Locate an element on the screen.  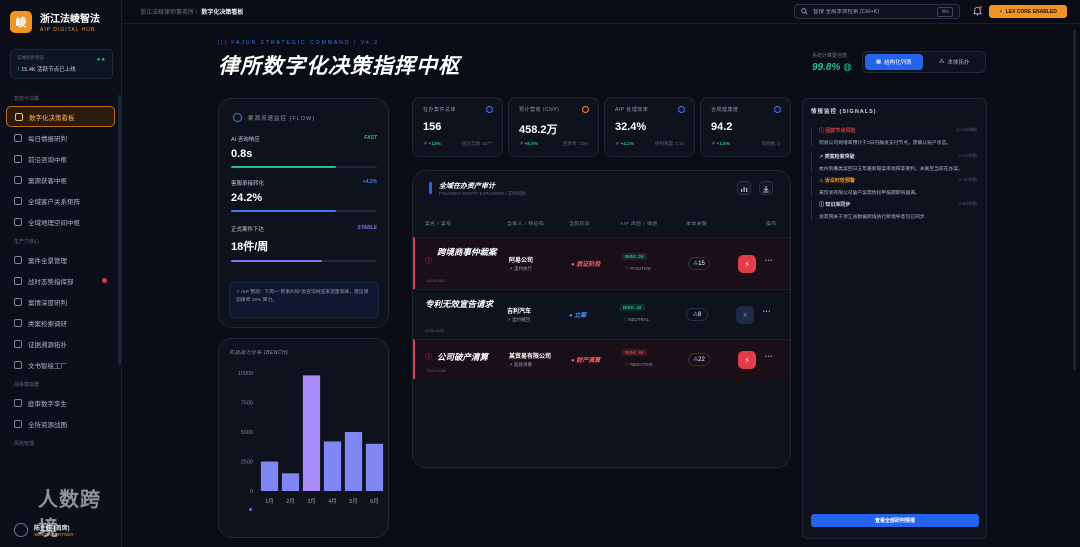
sidebar-item: 庭审数字孪生 is located at coordinates (60, 402).